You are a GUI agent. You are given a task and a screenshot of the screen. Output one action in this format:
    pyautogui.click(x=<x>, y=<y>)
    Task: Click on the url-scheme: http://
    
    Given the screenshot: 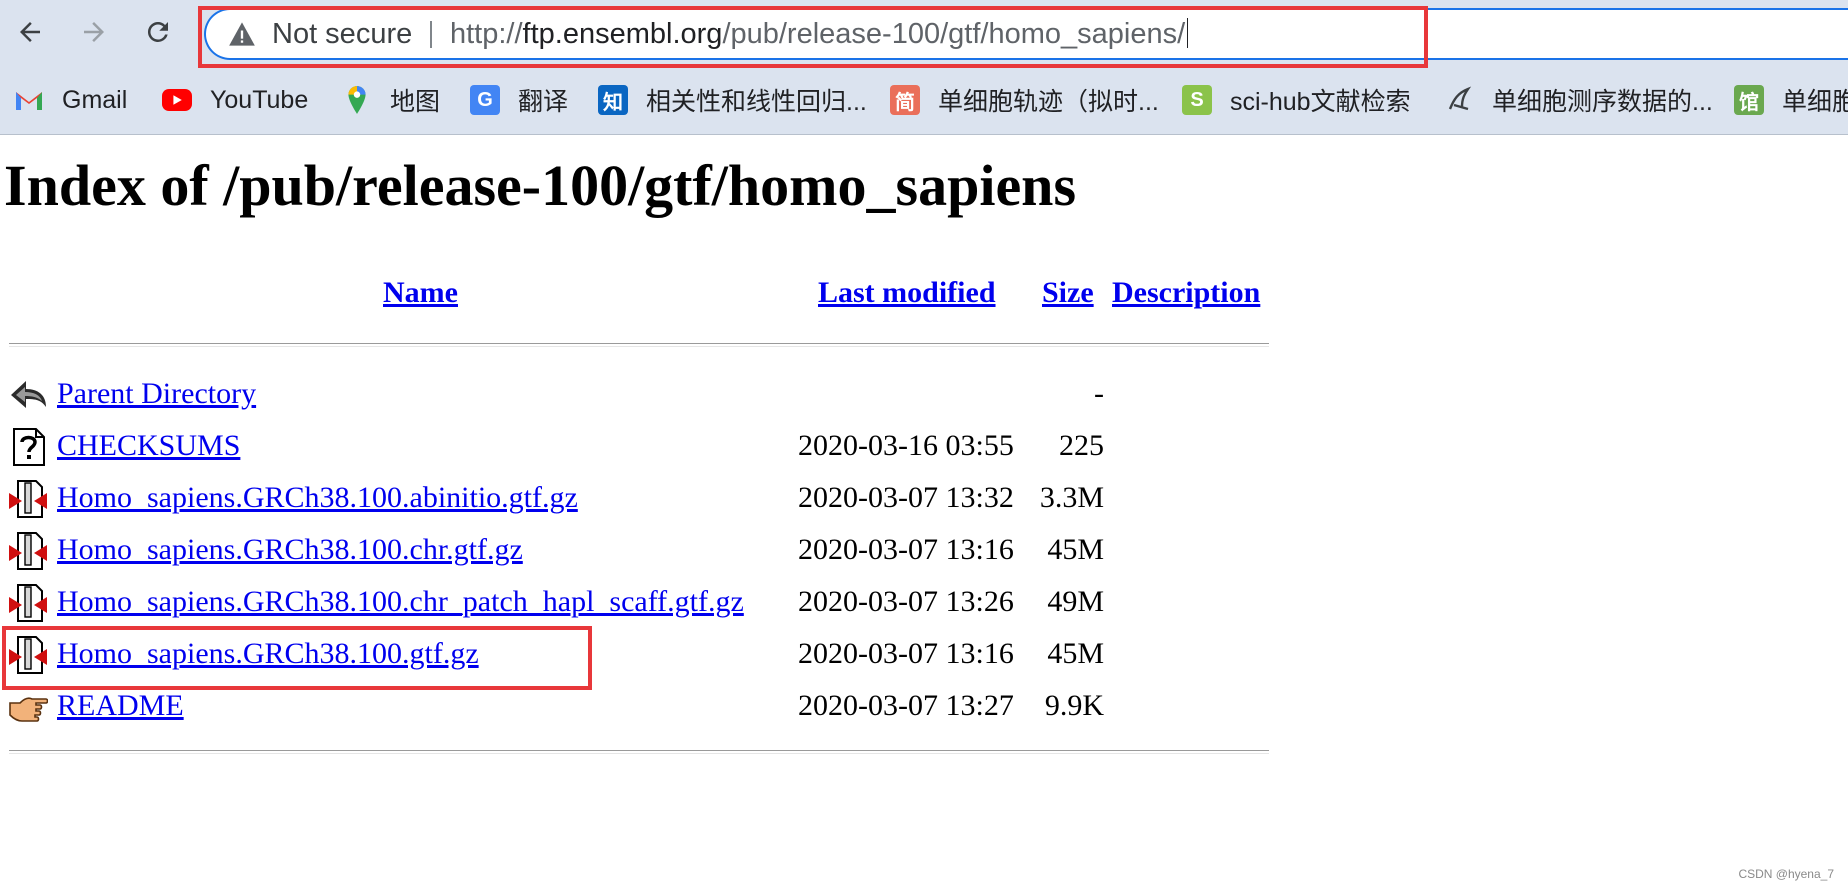 What is the action you would take?
    pyautogui.click(x=486, y=34)
    